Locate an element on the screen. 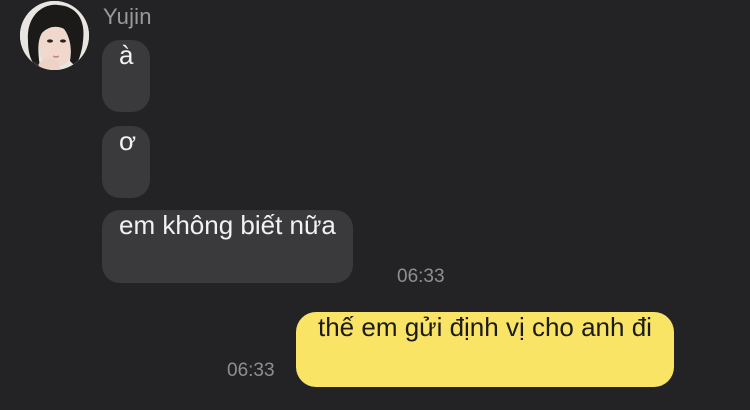 The image size is (750, 410). avatar-photo is located at coordinates (54, 35).